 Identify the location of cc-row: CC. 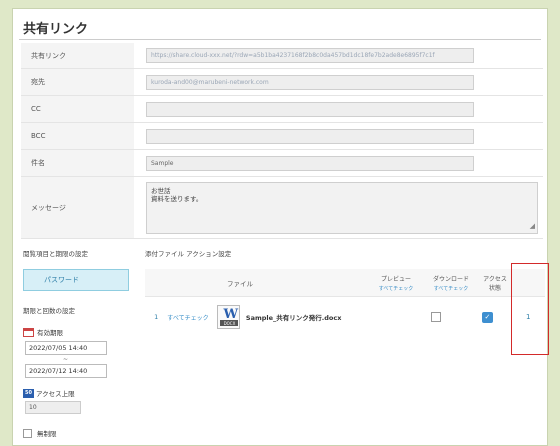
(282, 109).